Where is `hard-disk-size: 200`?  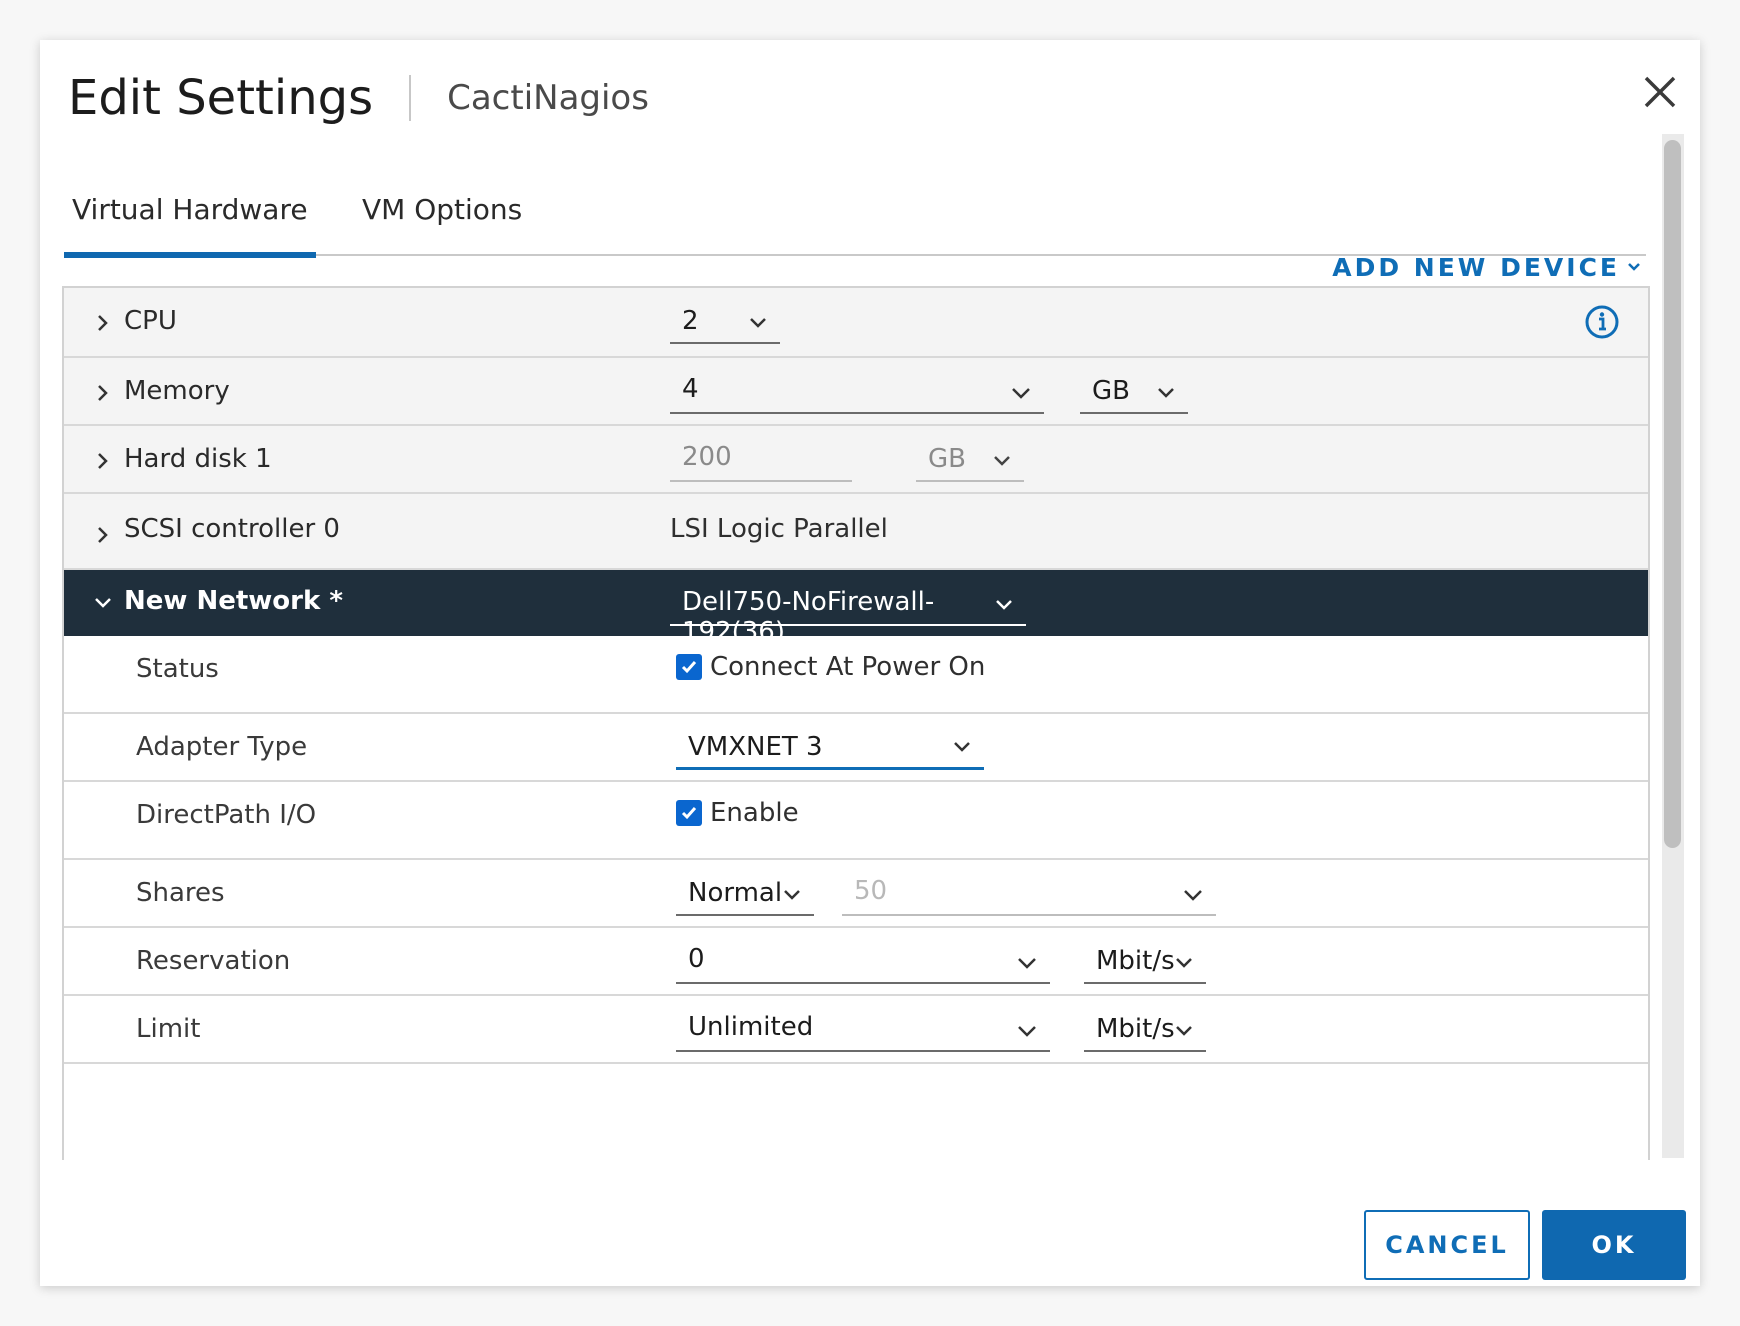 hard-disk-size: 200 is located at coordinates (707, 457).